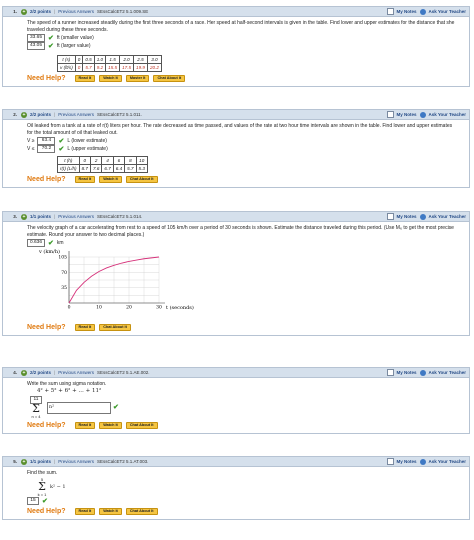  I want to click on sigma-icon: Σ, so click(42, 486).